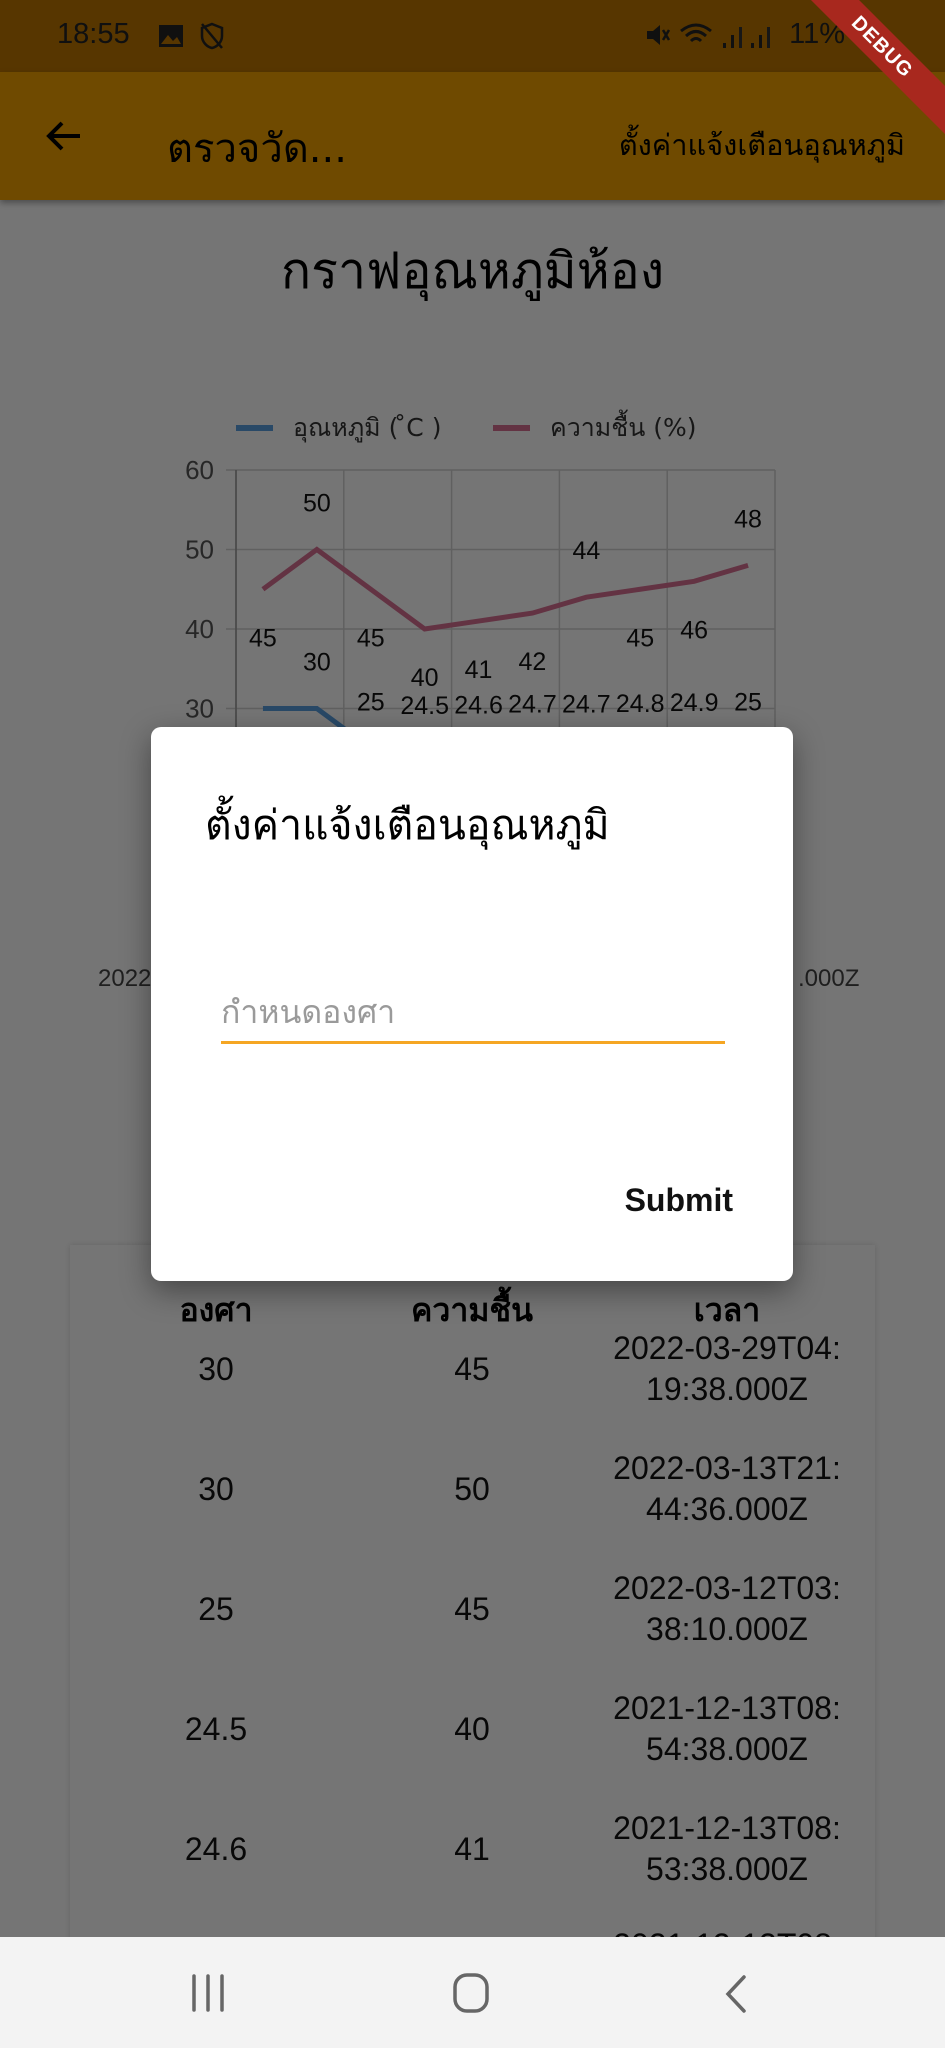 This screenshot has height=2048, width=945. I want to click on temperature-cell, so click(216, 1923).